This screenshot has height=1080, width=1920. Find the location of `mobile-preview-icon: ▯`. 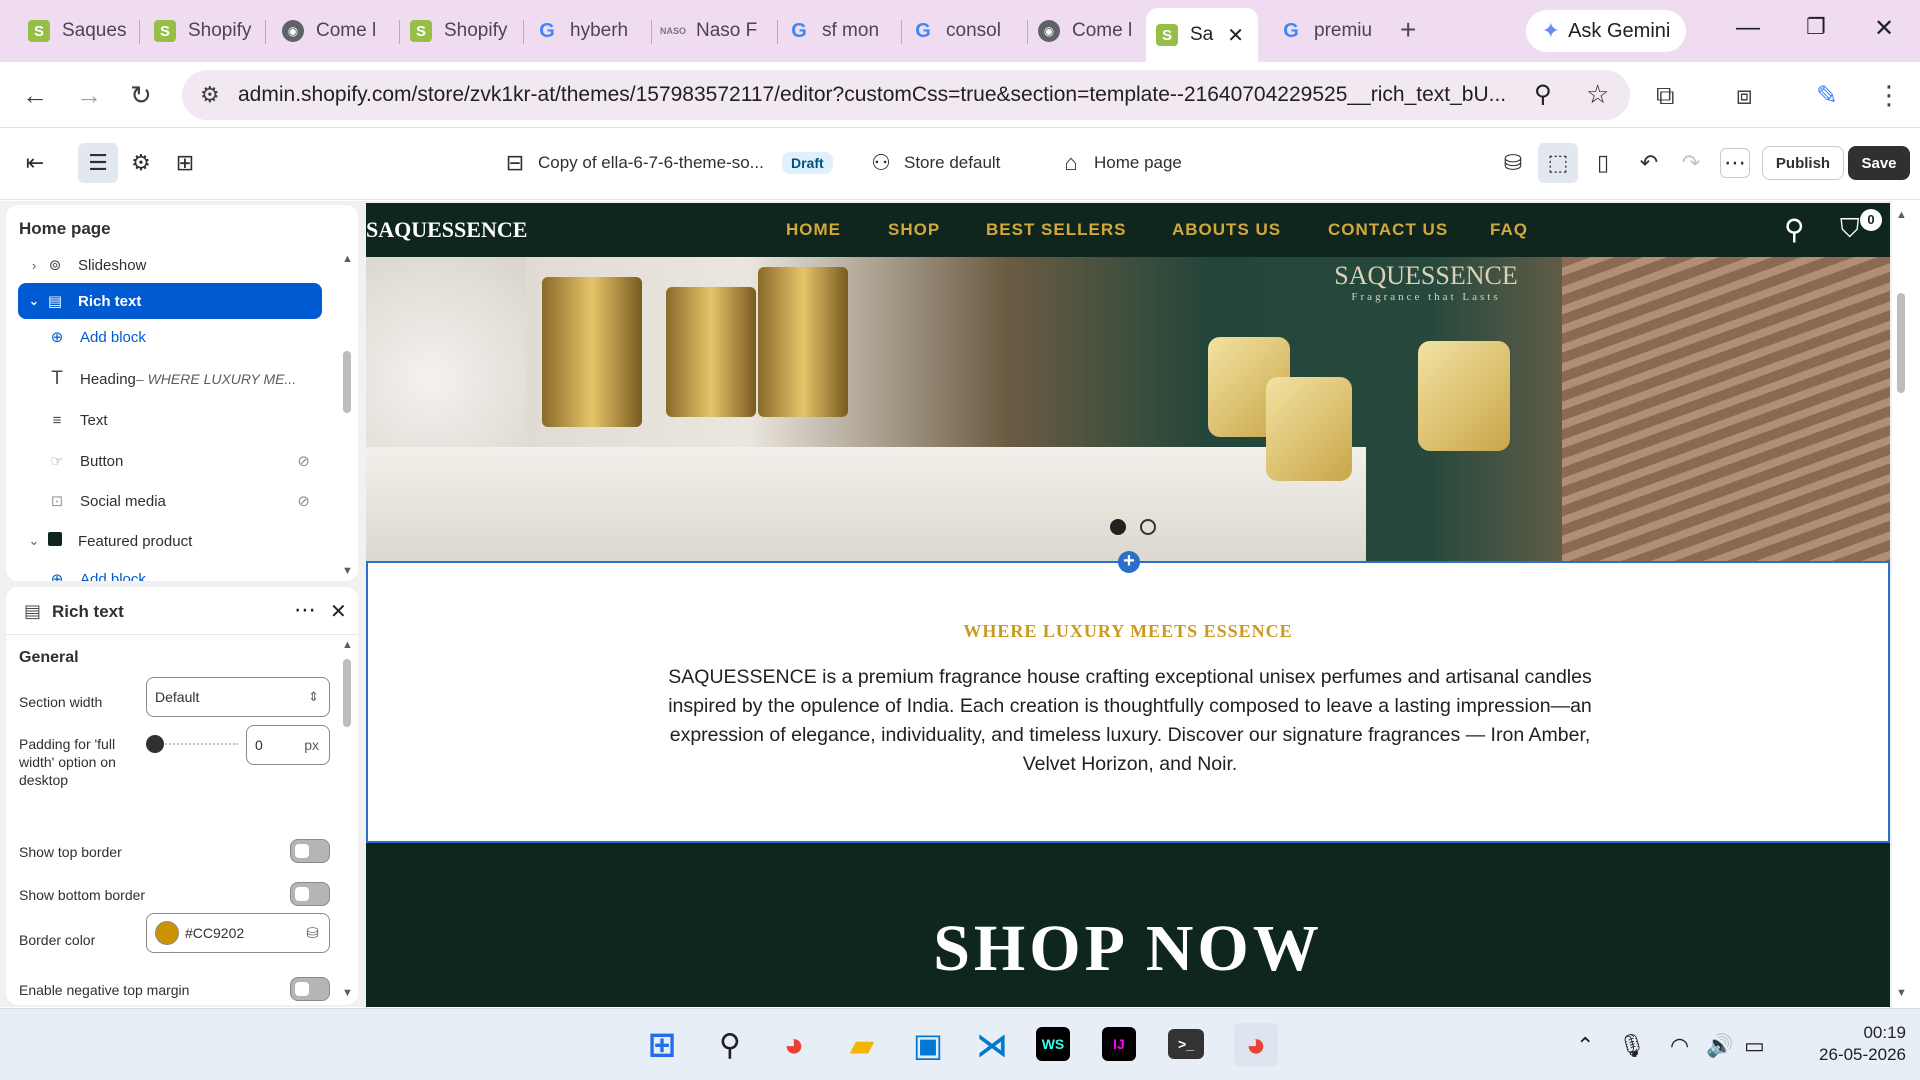

mobile-preview-icon: ▯ is located at coordinates (1603, 163).